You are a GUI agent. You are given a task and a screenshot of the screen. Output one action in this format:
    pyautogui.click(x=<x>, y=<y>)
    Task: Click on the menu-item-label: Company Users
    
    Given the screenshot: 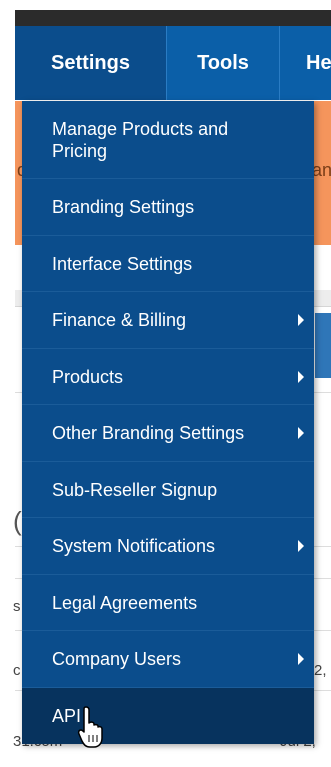 What is the action you would take?
    pyautogui.click(x=117, y=659)
    